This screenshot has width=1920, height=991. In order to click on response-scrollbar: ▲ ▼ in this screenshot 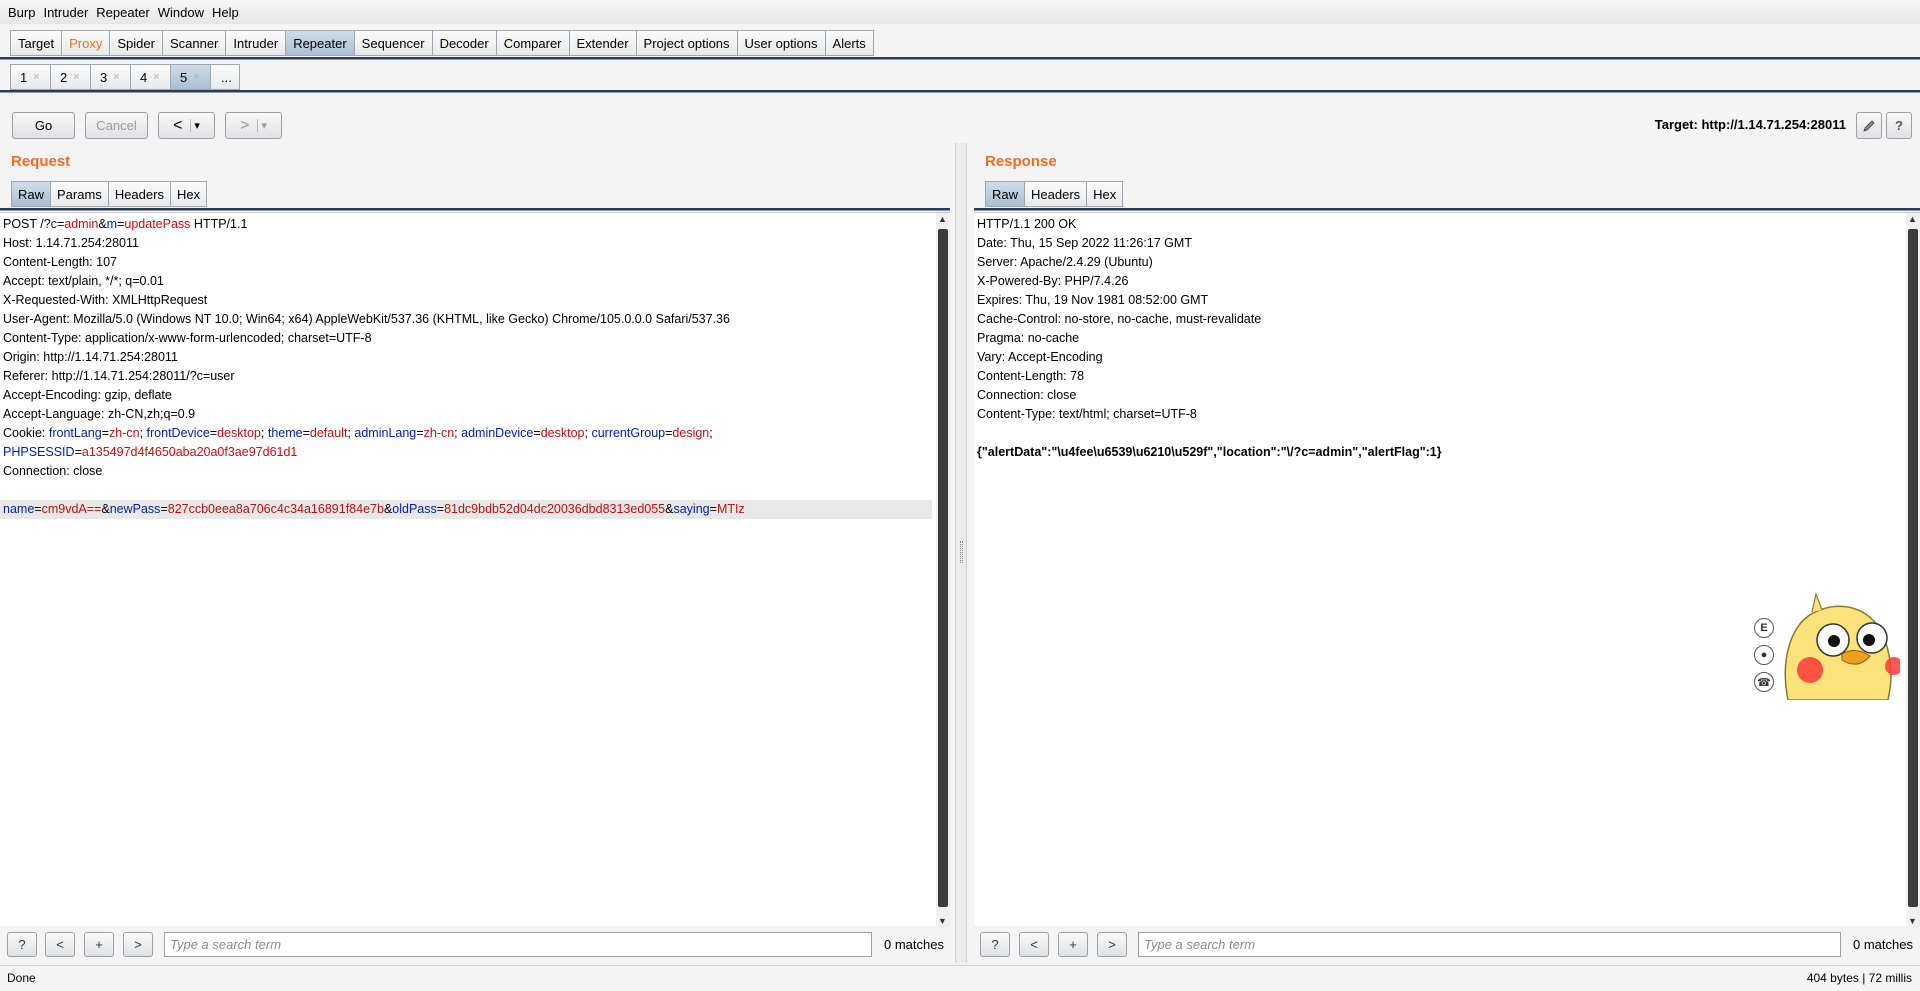, I will do `click(1913, 570)`.